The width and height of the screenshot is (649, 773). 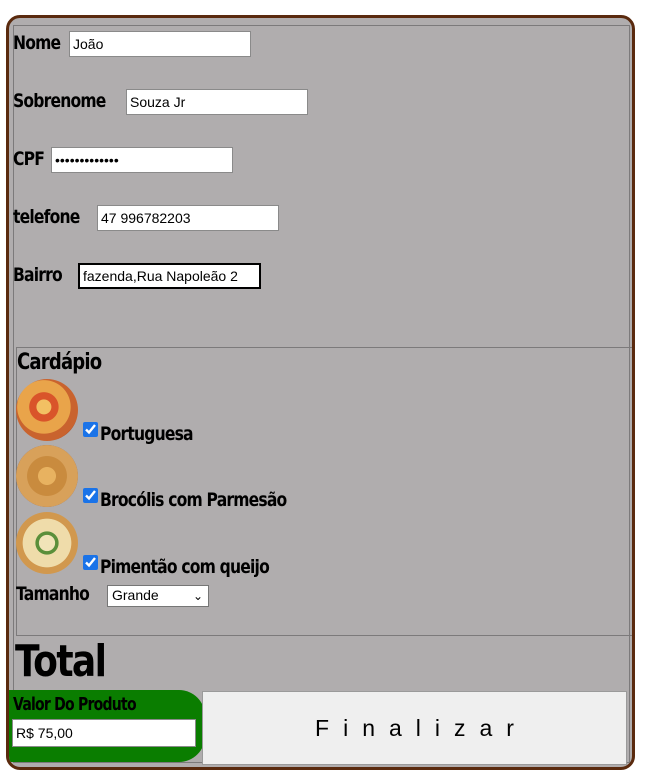 I want to click on pizza-brocolis-image, so click(x=47, y=476).